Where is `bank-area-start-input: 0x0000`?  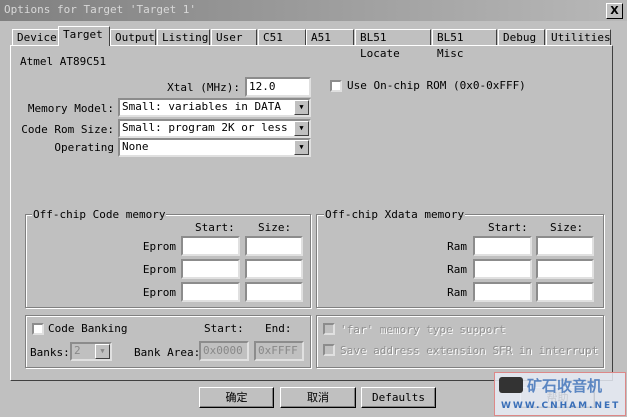 bank-area-start-input: 0x0000 is located at coordinates (224, 351).